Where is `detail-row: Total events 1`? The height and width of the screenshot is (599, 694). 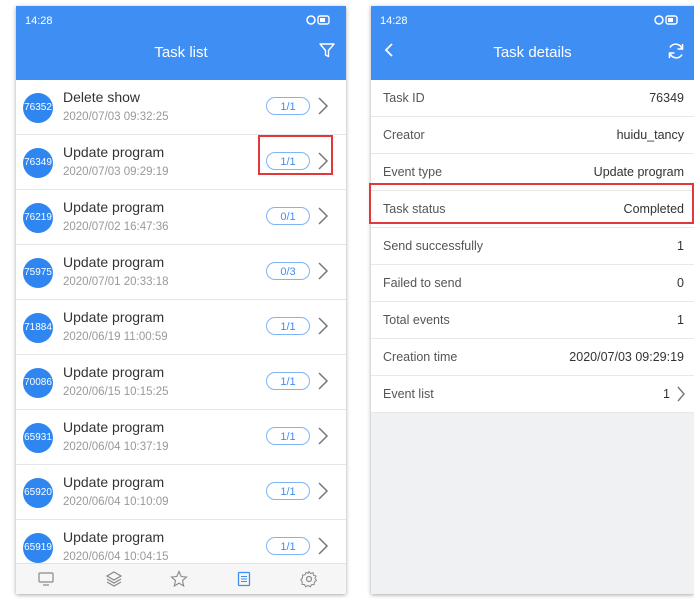
detail-row: Total events 1 is located at coordinates (532, 320).